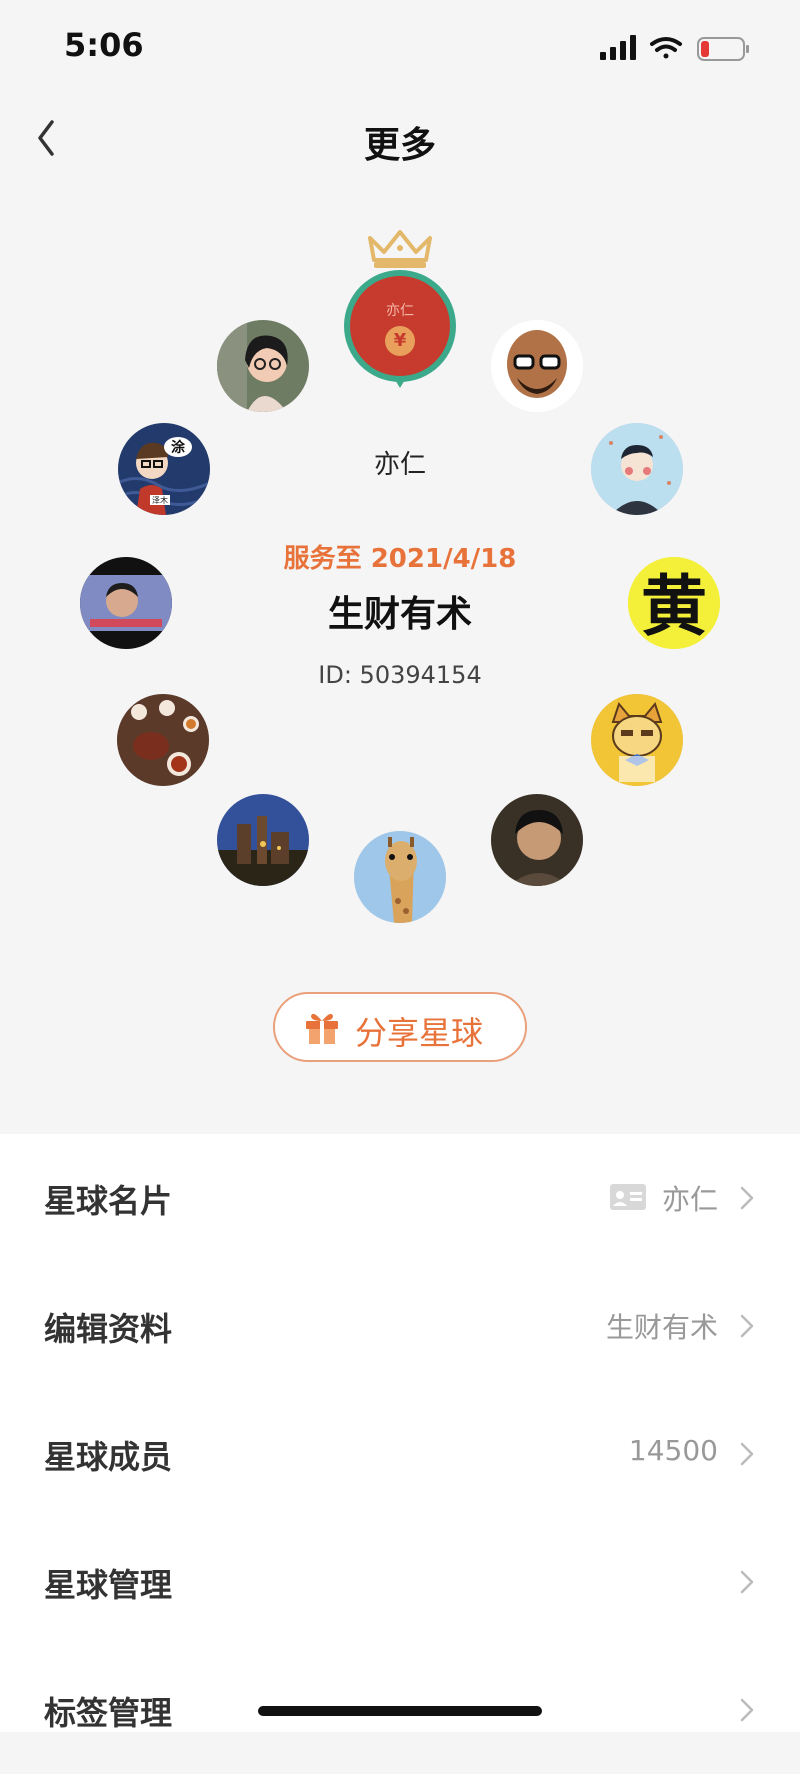 Image resolution: width=800 pixels, height=1774 pixels. Describe the element at coordinates (400, 1454) in the screenshot. I see `menu-item-members: 星球成员 14500` at that location.